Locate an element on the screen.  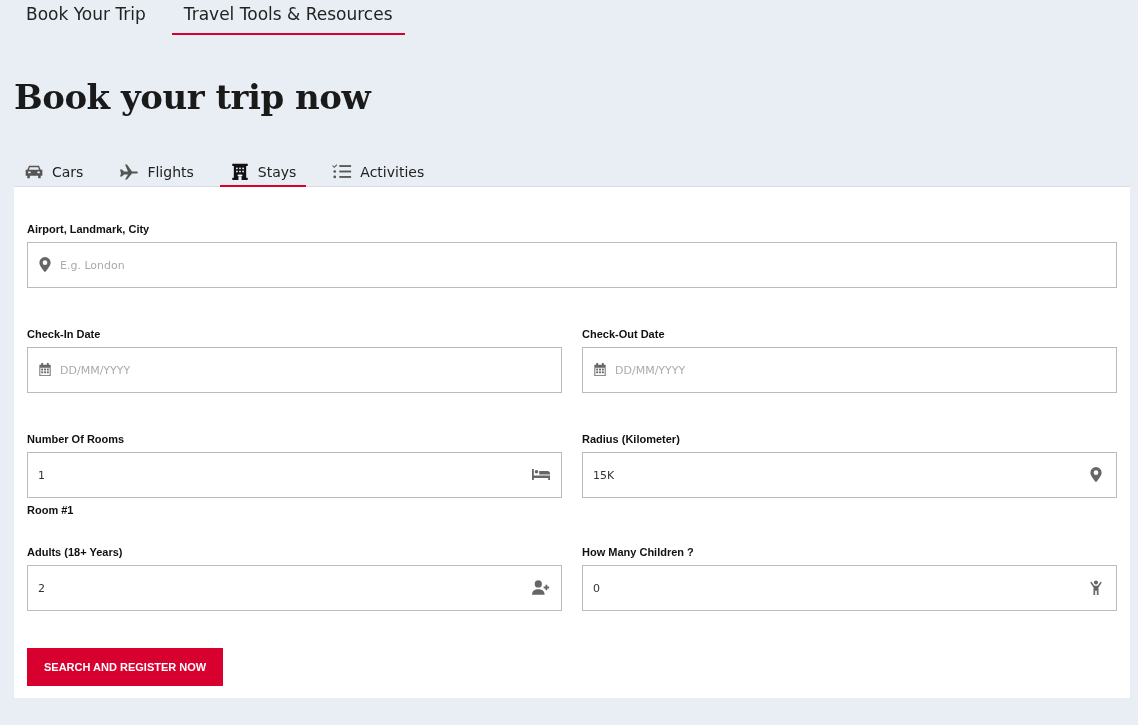
category-tab: Cars is located at coordinates (54, 175).